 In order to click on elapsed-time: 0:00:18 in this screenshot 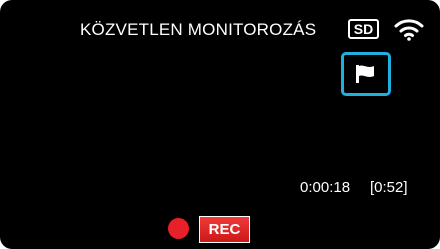, I will do `click(325, 187)`.